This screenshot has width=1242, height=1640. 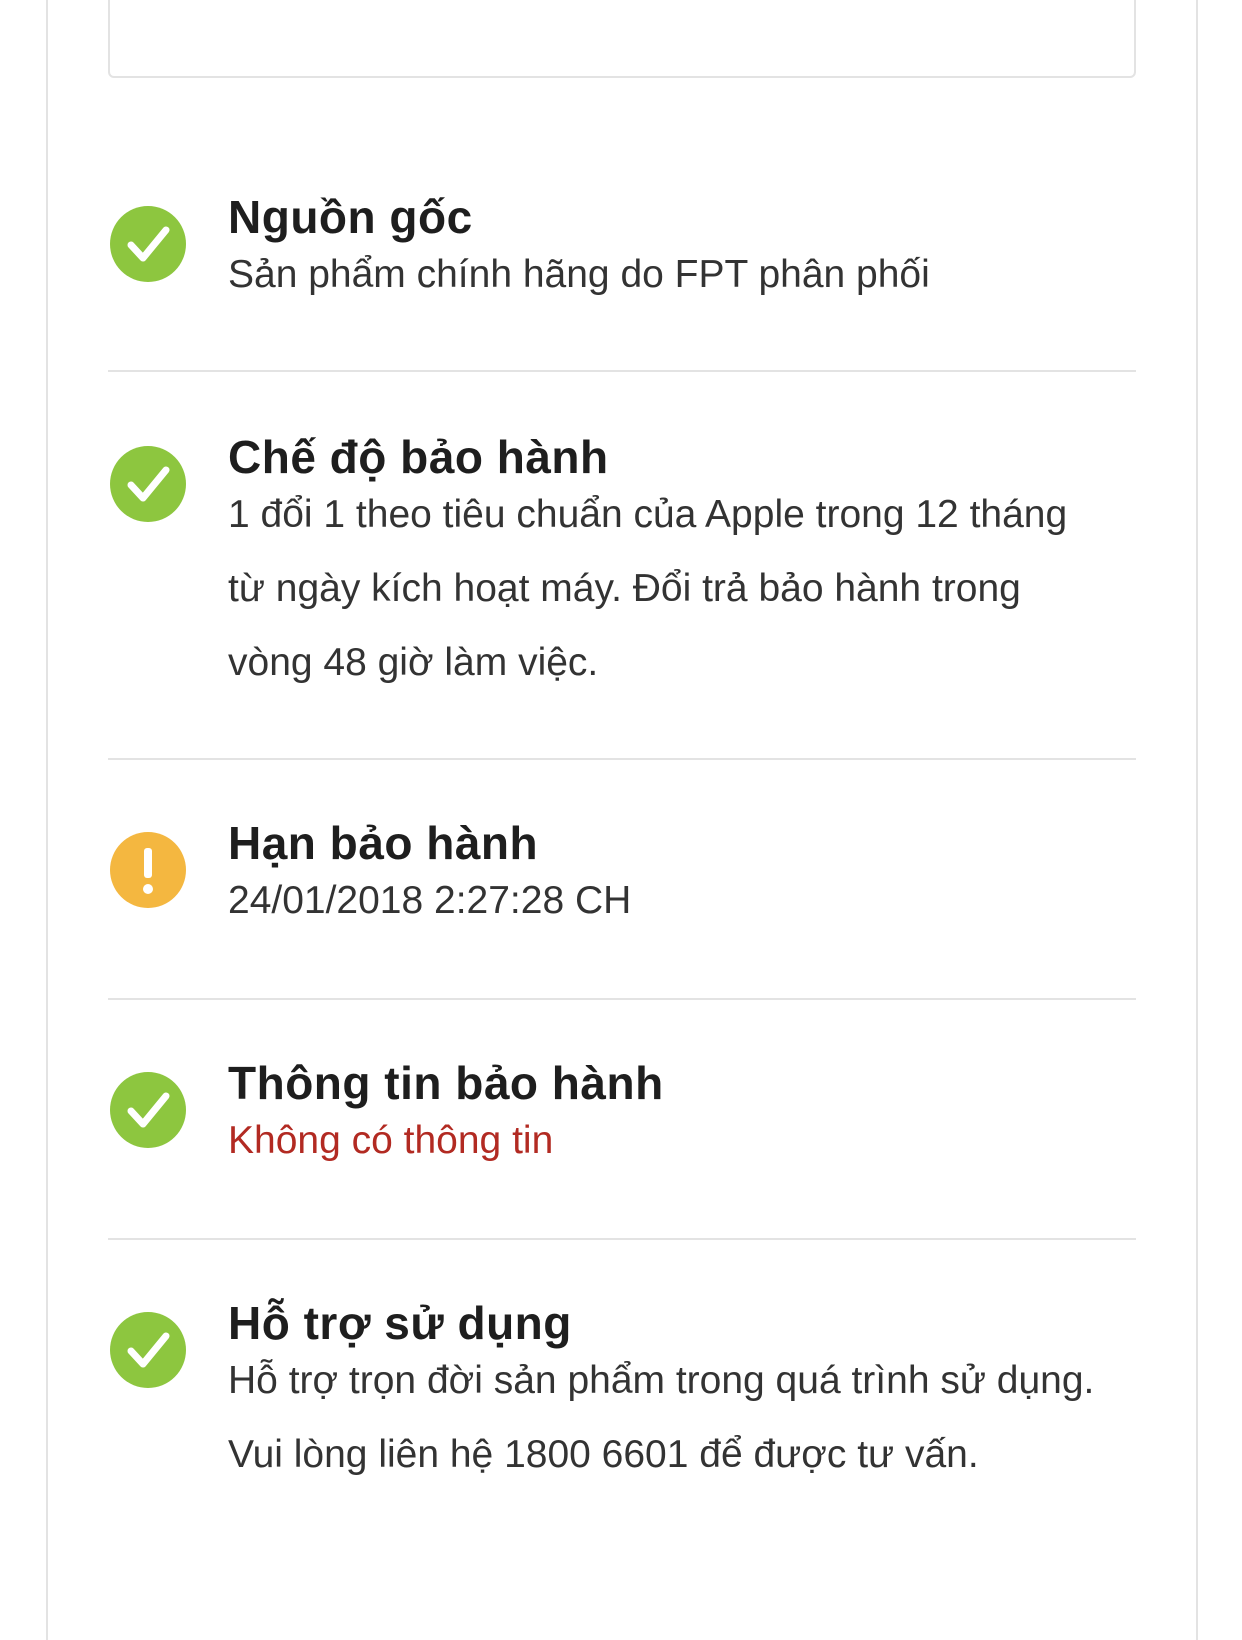 I want to click on row-description: Sản phẩm chính hãng do FPT phân phối, so click(x=579, y=274).